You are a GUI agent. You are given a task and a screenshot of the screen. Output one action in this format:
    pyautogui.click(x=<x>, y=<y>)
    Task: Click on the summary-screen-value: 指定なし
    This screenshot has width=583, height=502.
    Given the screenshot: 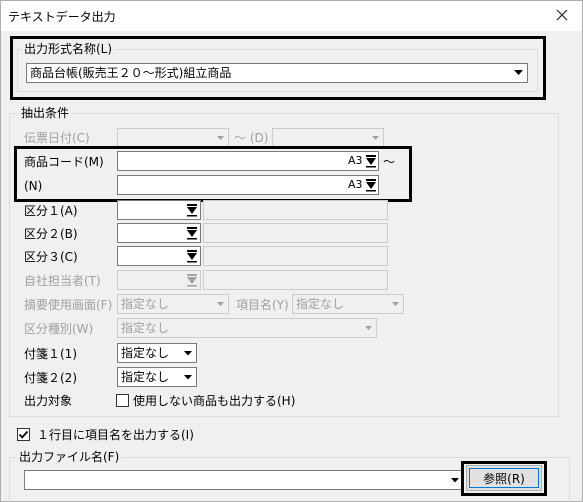 What is the action you would take?
    pyautogui.click(x=145, y=304)
    